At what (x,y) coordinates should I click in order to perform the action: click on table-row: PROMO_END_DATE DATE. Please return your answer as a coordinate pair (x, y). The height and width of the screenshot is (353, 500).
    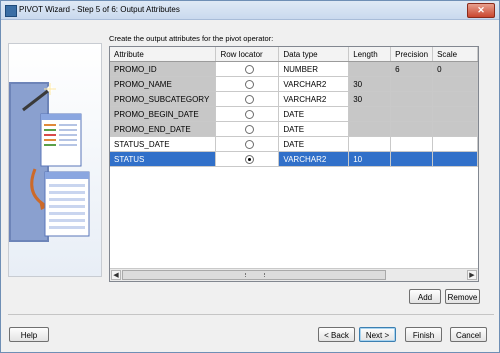
    Looking at the image, I should click on (294, 129).